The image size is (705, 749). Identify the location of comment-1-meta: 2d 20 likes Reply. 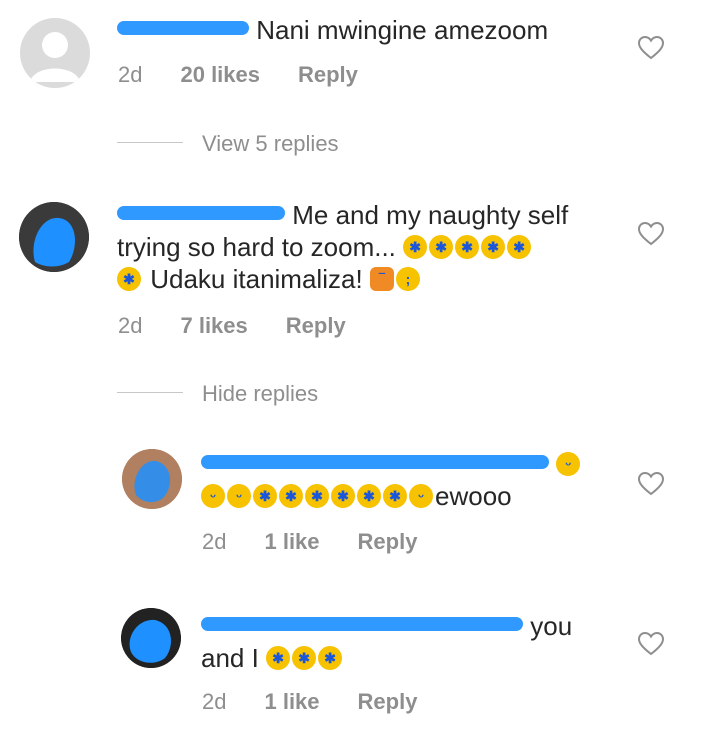
(238, 75).